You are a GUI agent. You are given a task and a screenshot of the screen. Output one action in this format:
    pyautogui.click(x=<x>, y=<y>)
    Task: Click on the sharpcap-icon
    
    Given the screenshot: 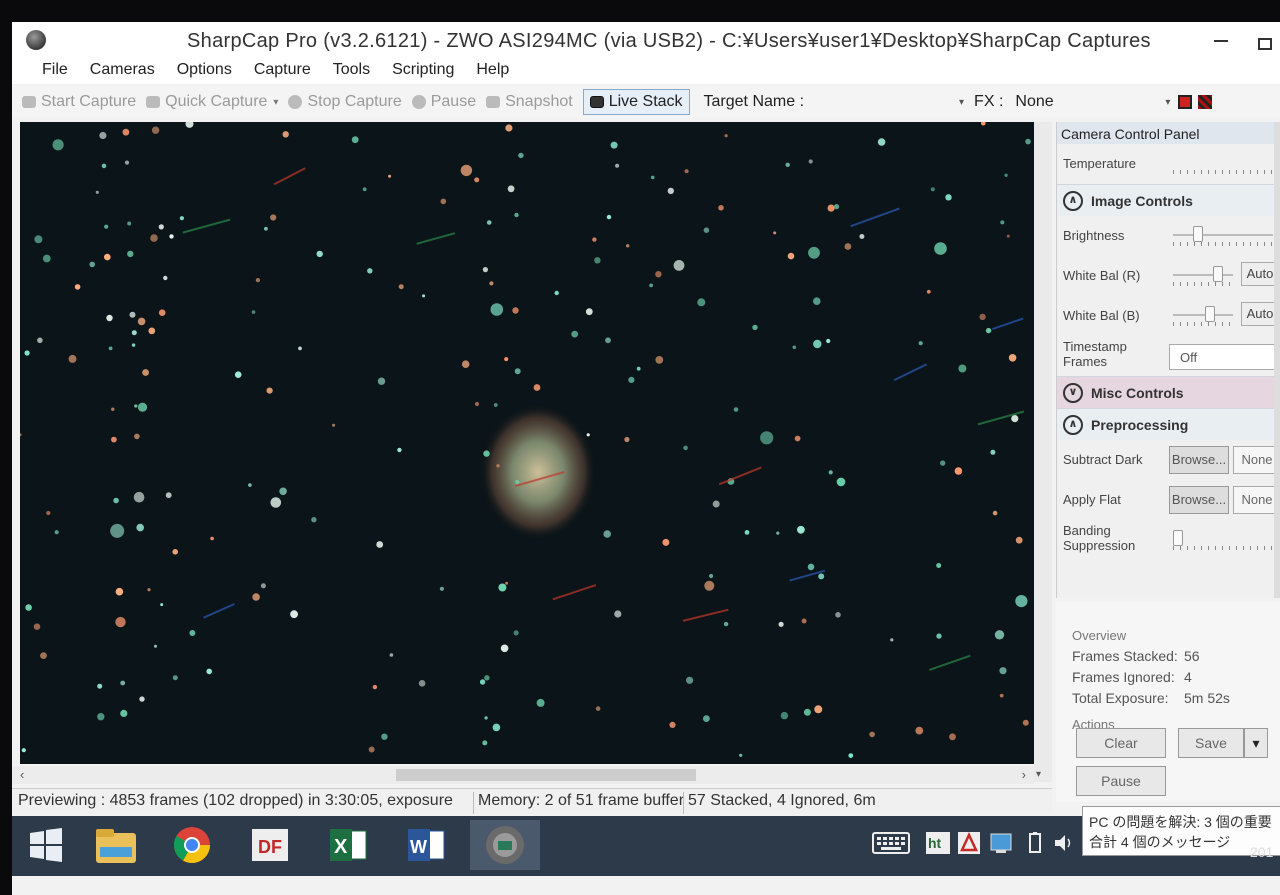 What is the action you would take?
    pyautogui.click(x=505, y=845)
    